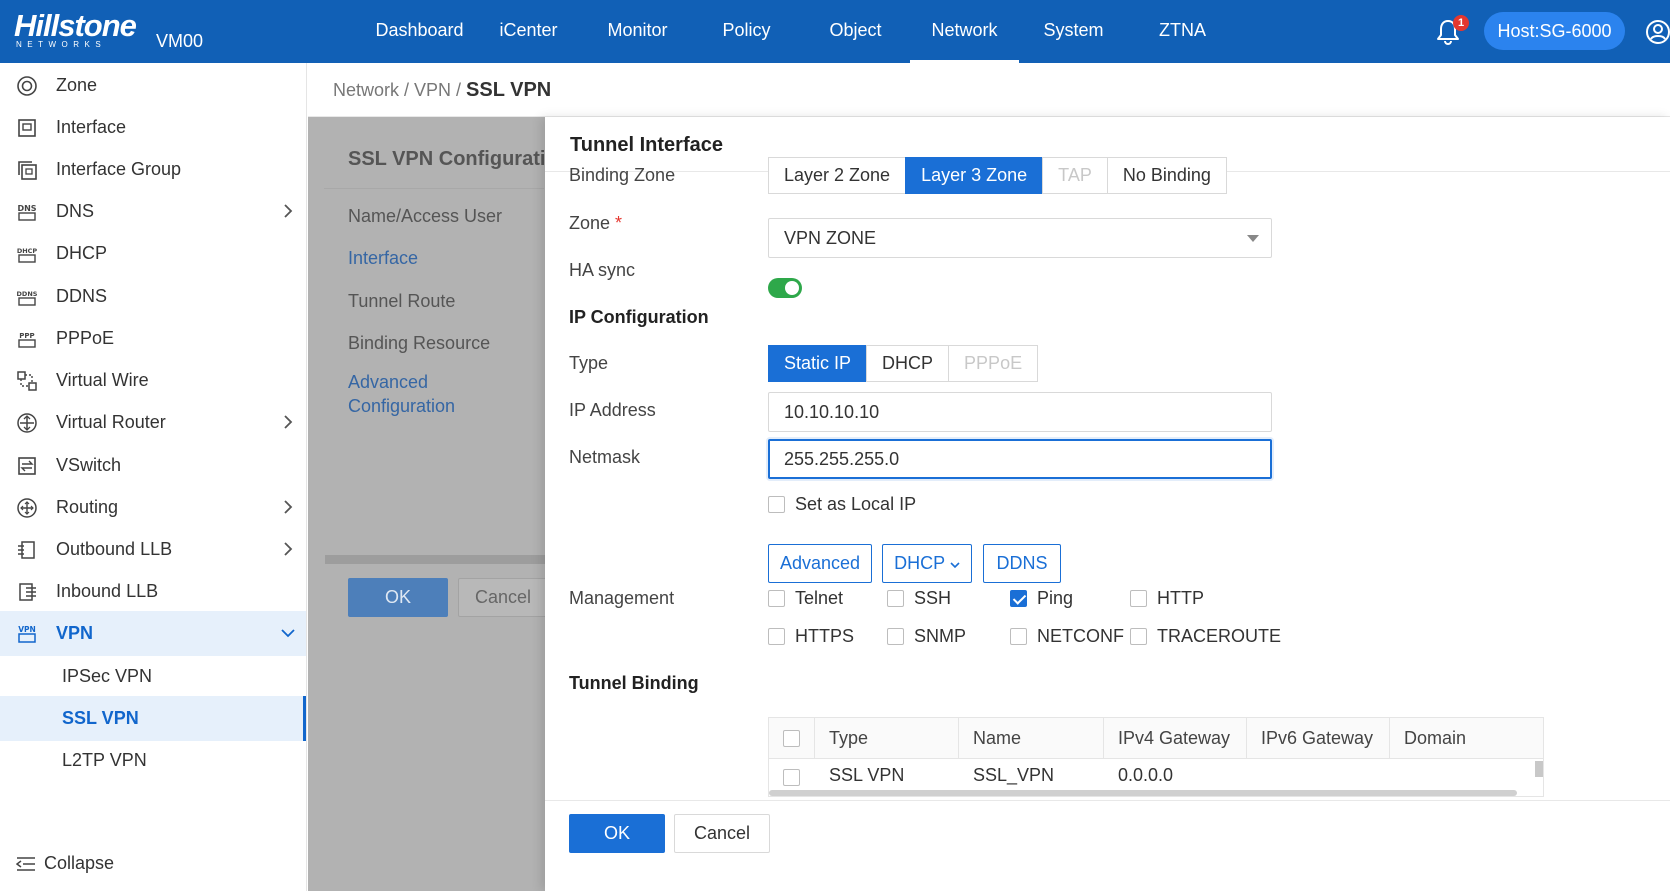 This screenshot has width=1670, height=891. I want to click on ha-sync-toggle, so click(785, 288).